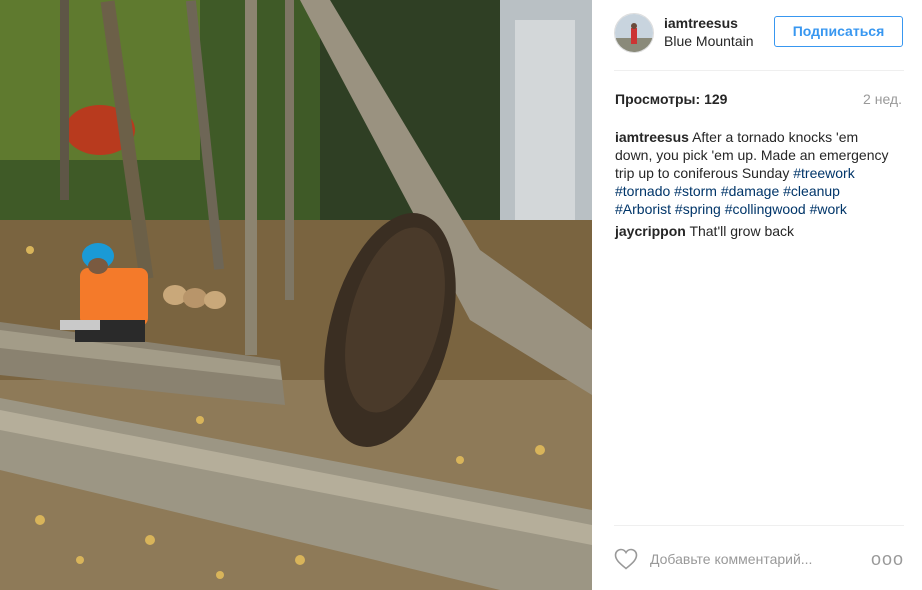  What do you see at coordinates (626, 559) in the screenshot?
I see `heart-icon` at bounding box center [626, 559].